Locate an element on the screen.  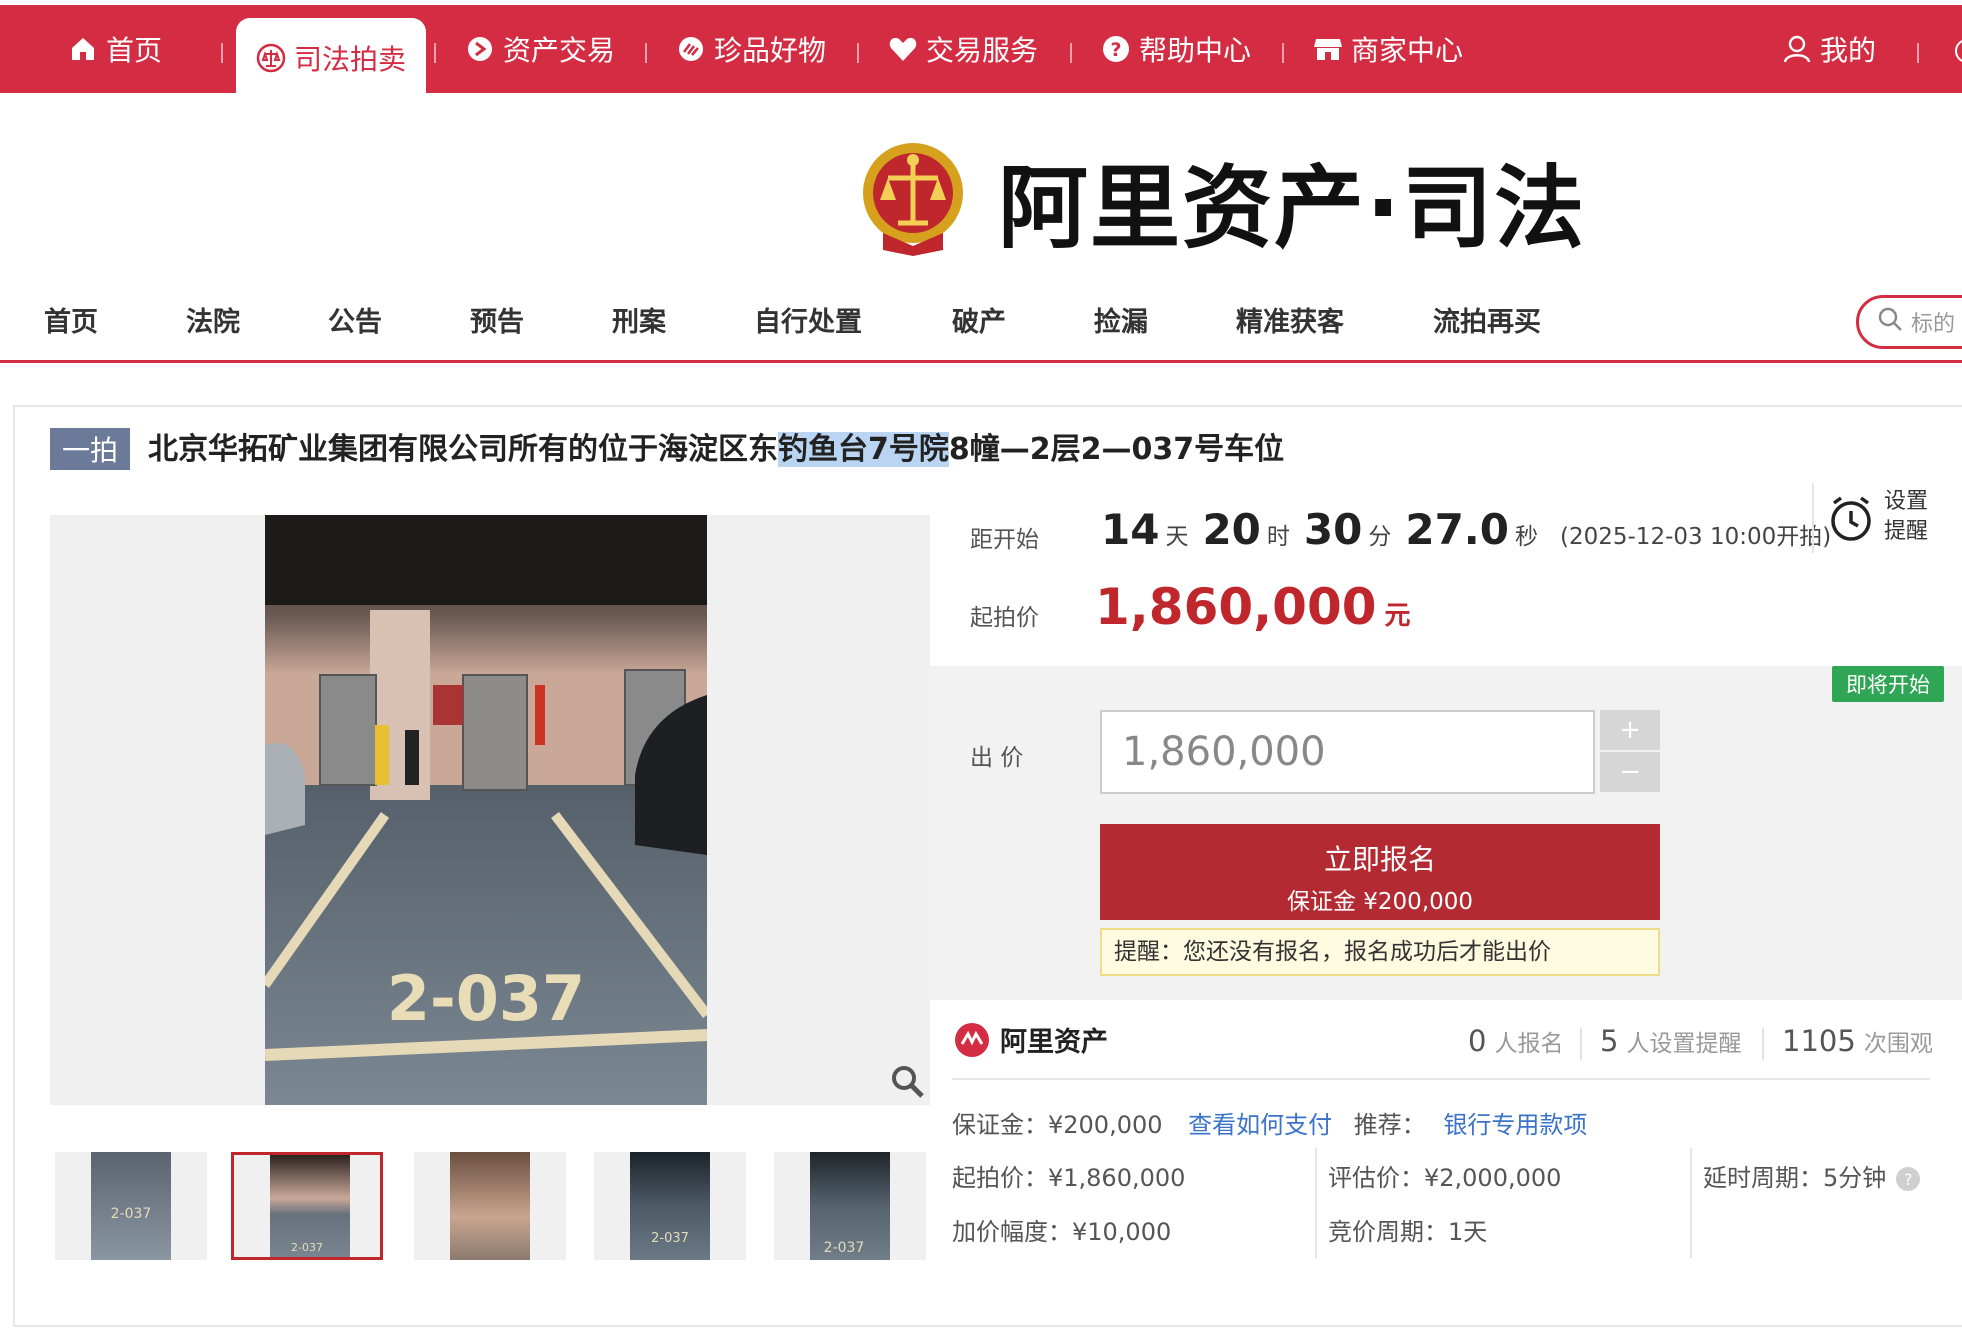
alarm-clock-icon is located at coordinates (1851, 520).